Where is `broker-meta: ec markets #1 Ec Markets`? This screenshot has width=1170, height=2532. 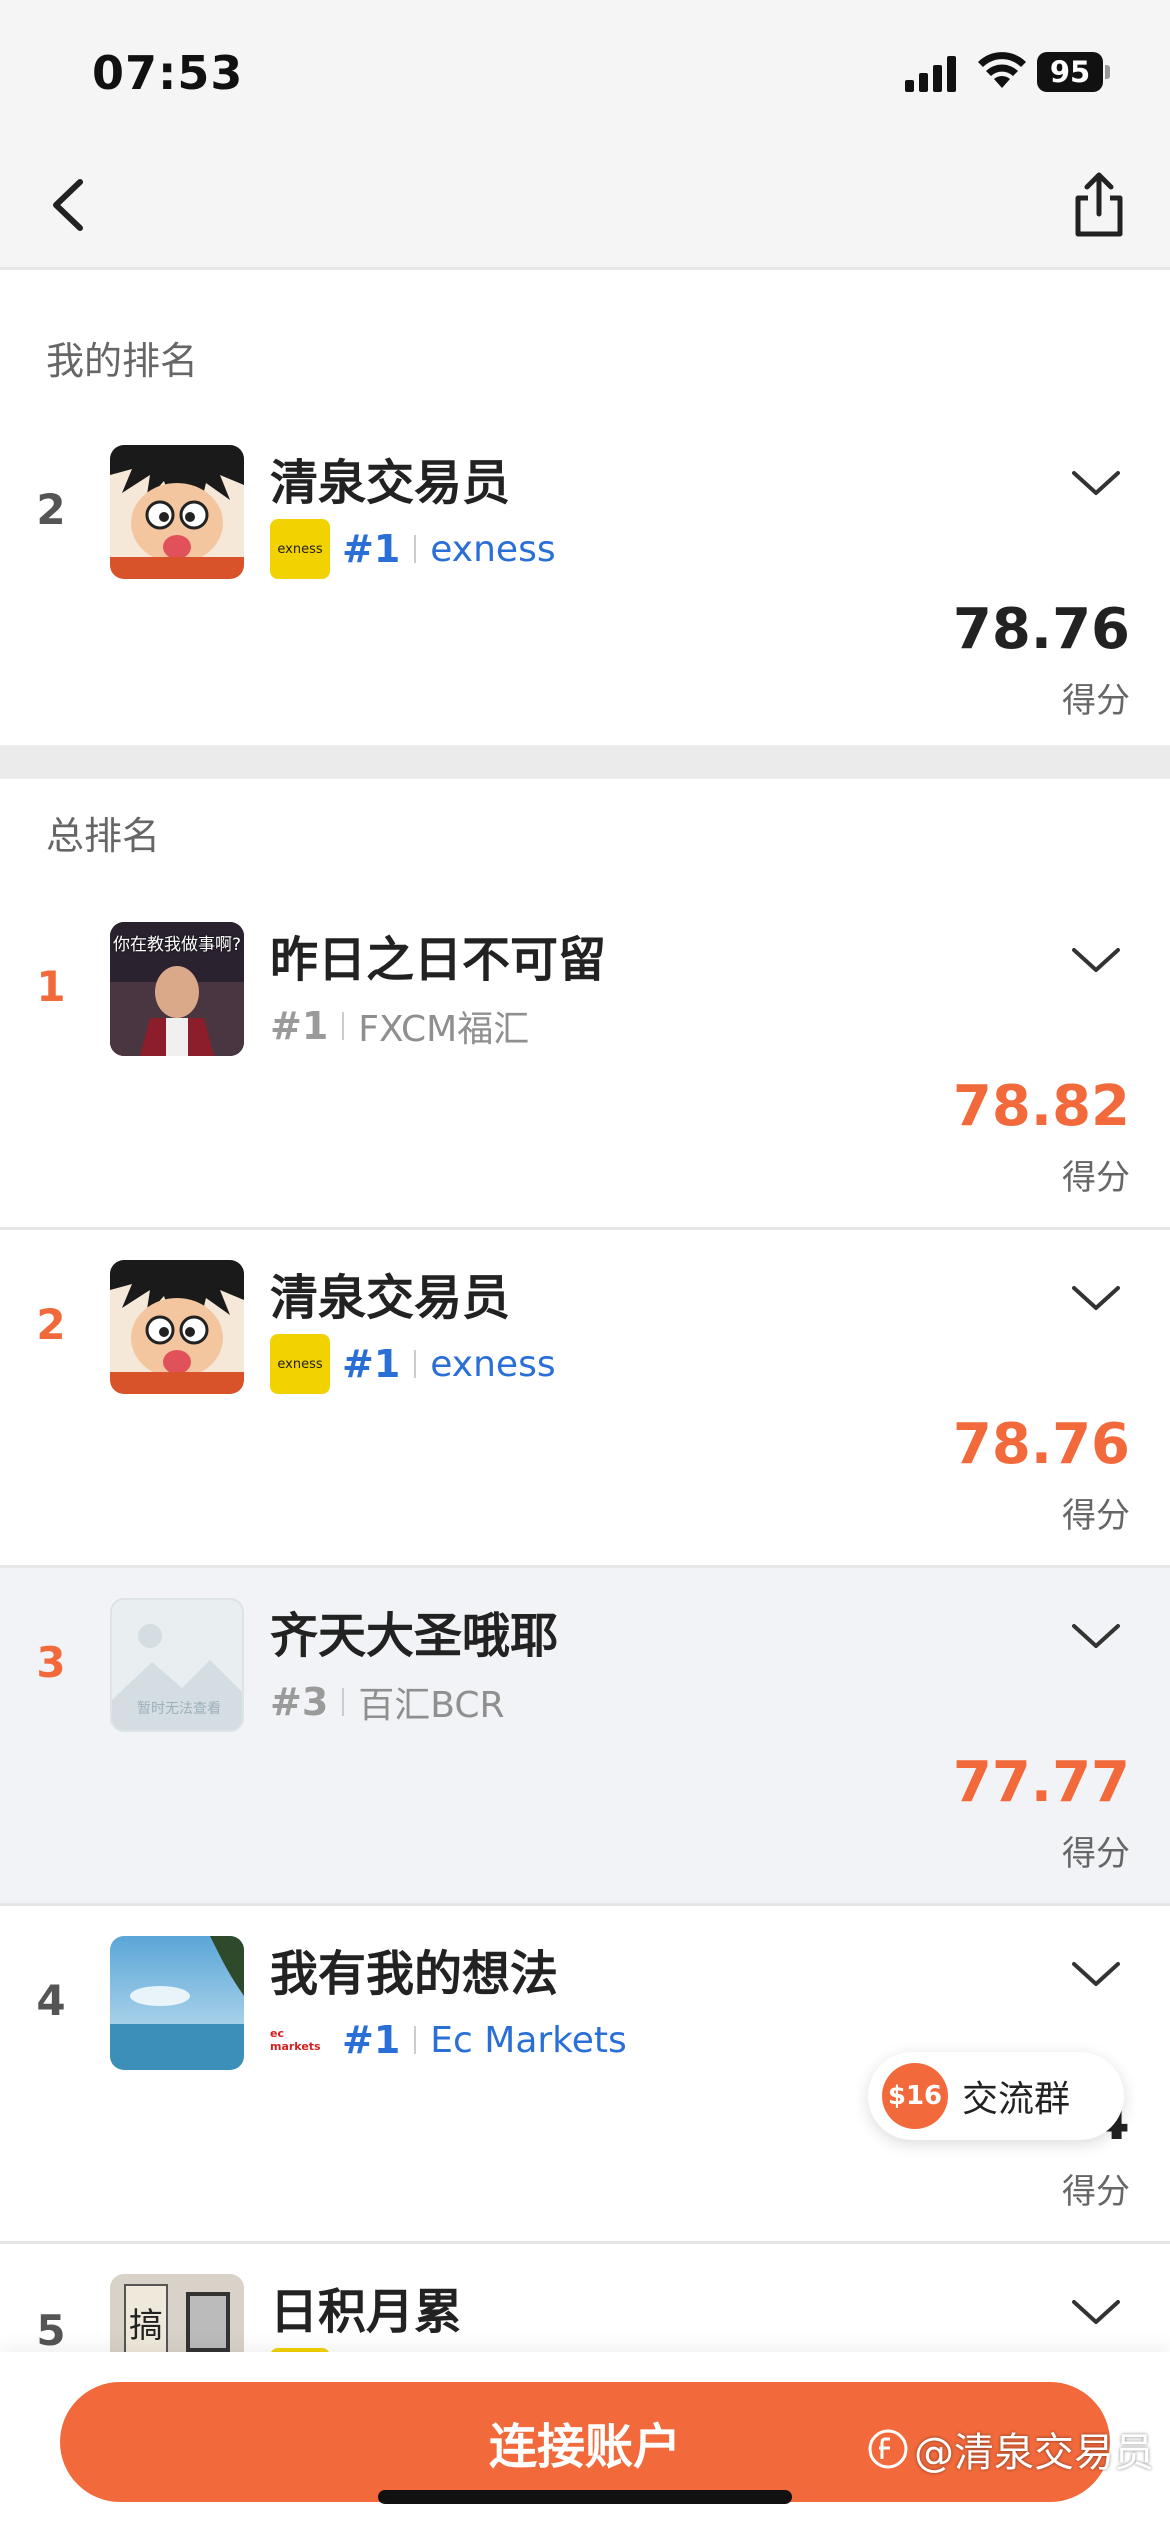 broker-meta: ec markets #1 Ec Markets is located at coordinates (448, 2040).